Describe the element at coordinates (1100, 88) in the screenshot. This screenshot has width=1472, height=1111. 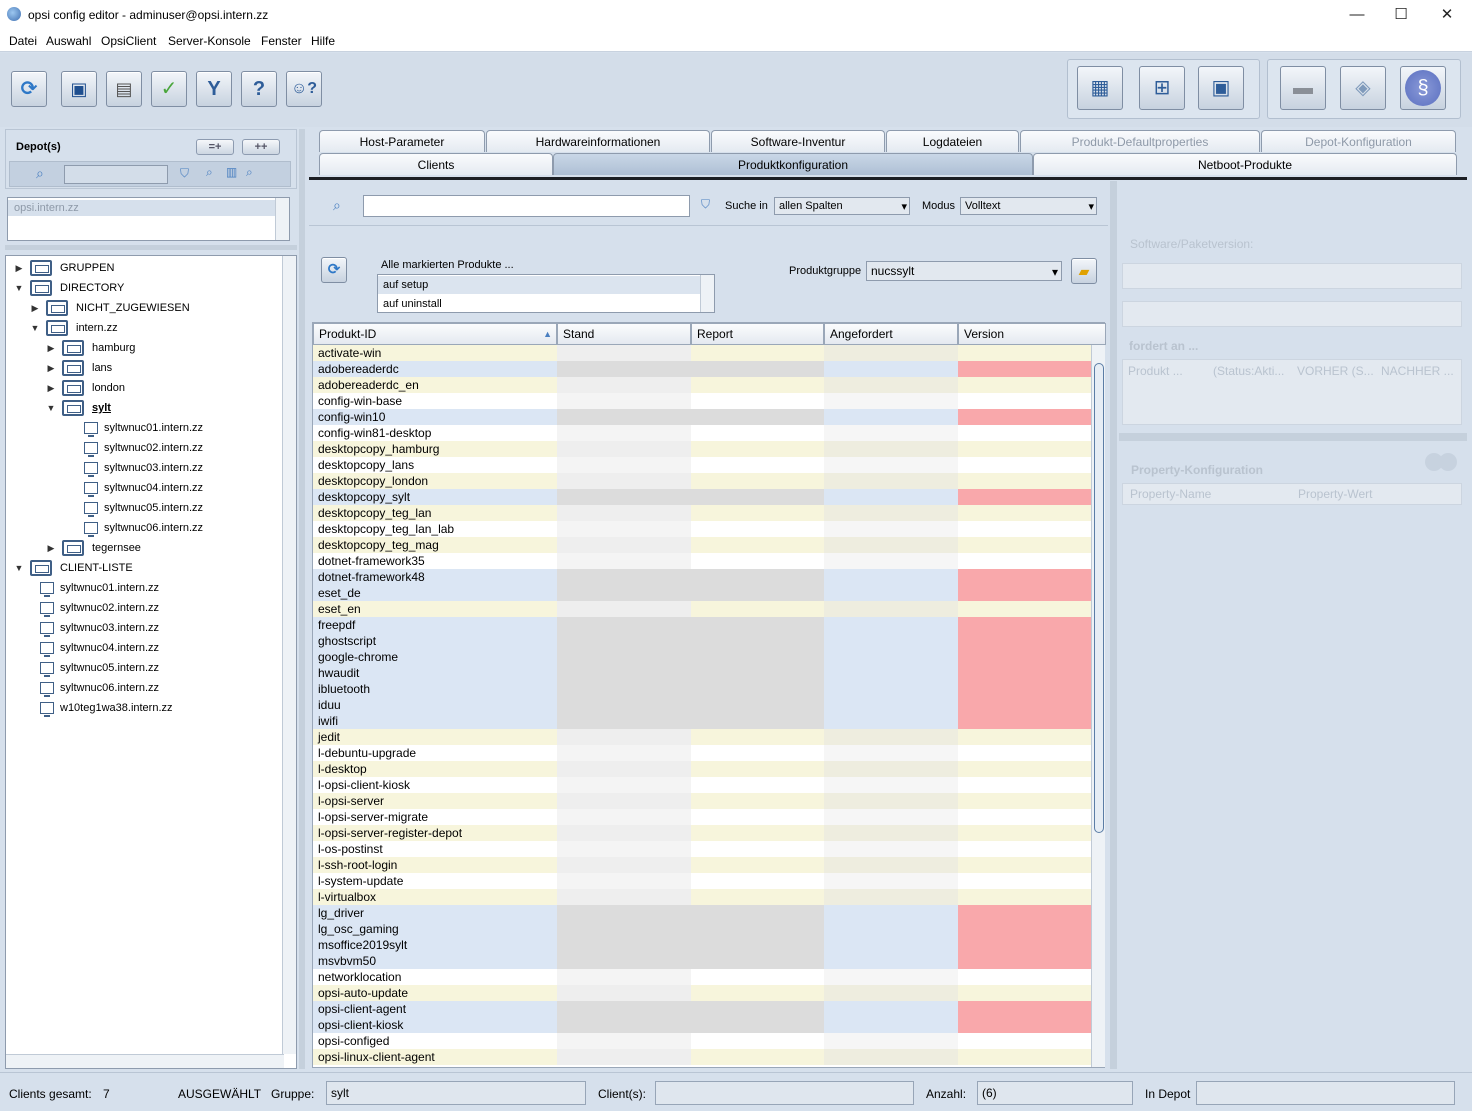
I see `client-grid-button: ▦` at that location.